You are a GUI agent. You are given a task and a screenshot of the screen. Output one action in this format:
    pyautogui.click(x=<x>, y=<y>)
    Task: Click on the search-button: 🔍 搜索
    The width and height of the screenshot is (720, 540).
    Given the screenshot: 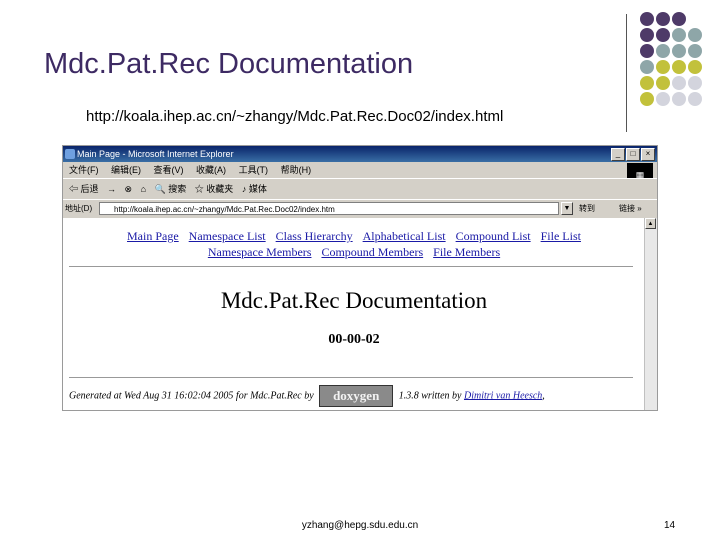 What is the action you would take?
    pyautogui.click(x=171, y=189)
    